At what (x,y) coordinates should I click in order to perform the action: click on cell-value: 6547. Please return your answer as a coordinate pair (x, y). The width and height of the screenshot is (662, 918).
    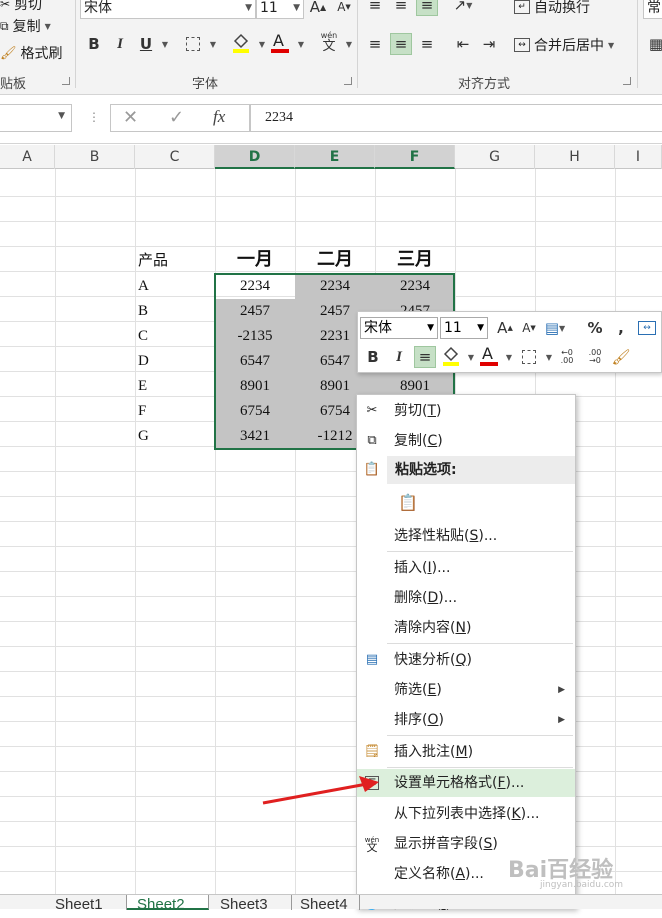
    Looking at the image, I should click on (255, 361).